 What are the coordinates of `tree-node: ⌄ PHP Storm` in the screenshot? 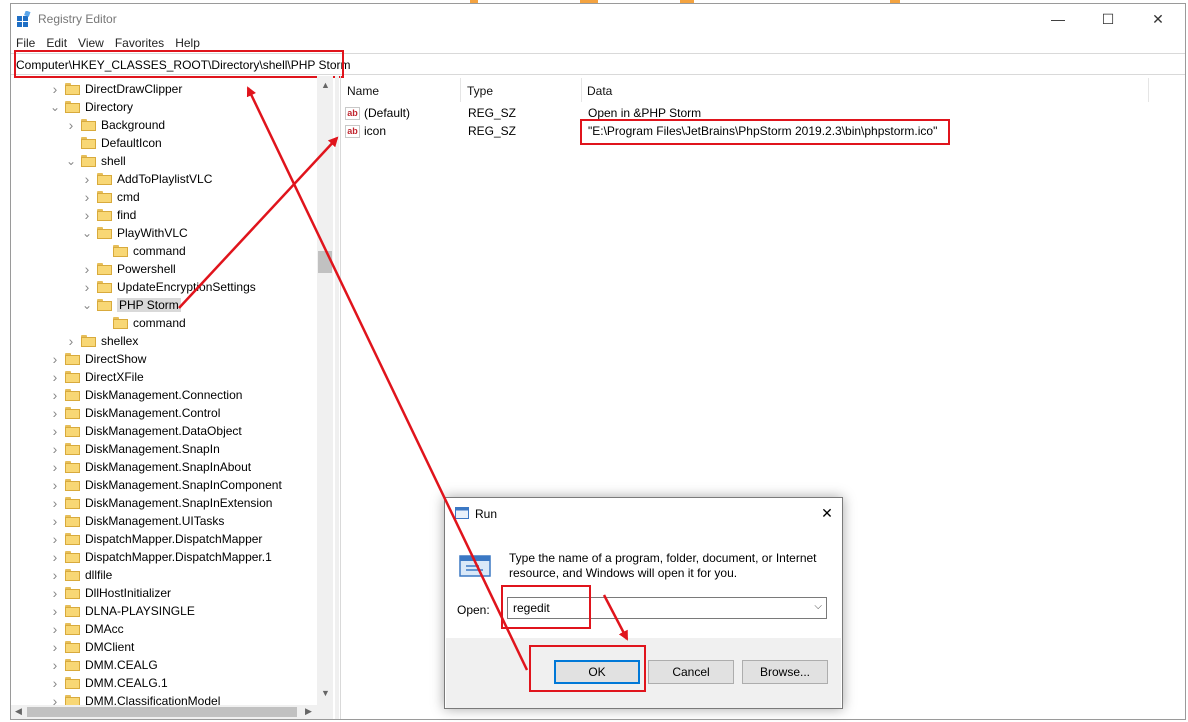 It's located at (131, 305).